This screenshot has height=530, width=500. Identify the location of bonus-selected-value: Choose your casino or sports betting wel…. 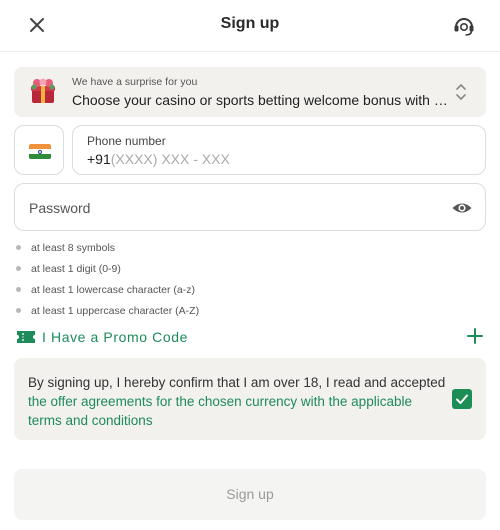
(261, 100).